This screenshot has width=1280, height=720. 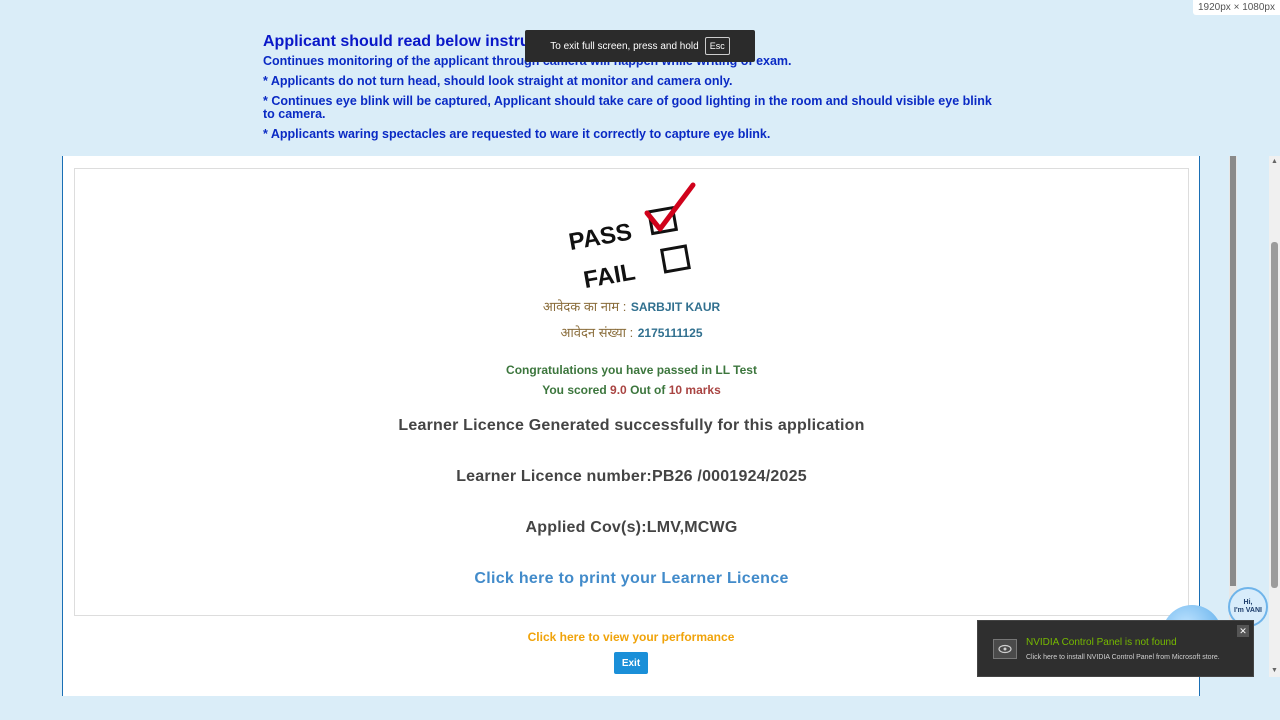 What do you see at coordinates (1274, 162) in the screenshot?
I see `scroll-up-arrow-icon: ▲` at bounding box center [1274, 162].